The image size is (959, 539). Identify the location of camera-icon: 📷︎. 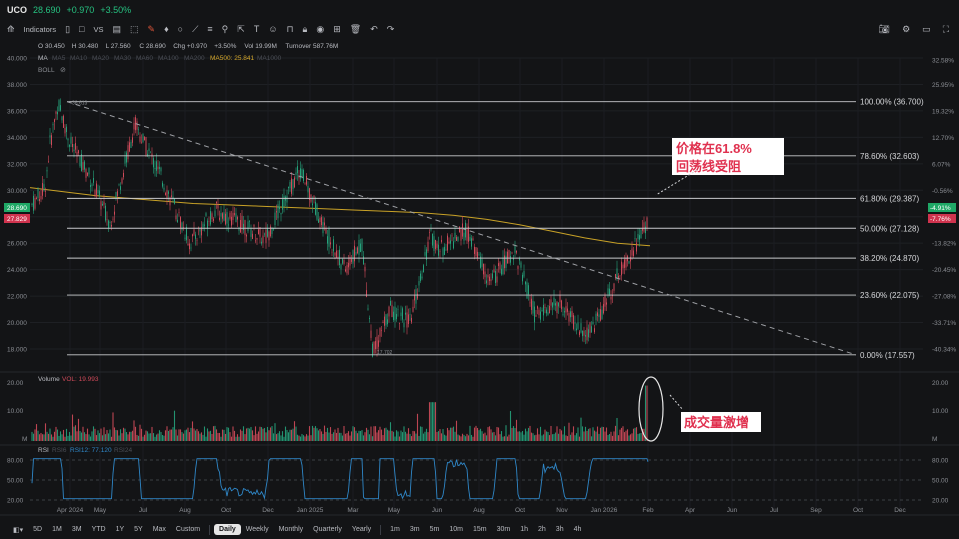
(884, 29).